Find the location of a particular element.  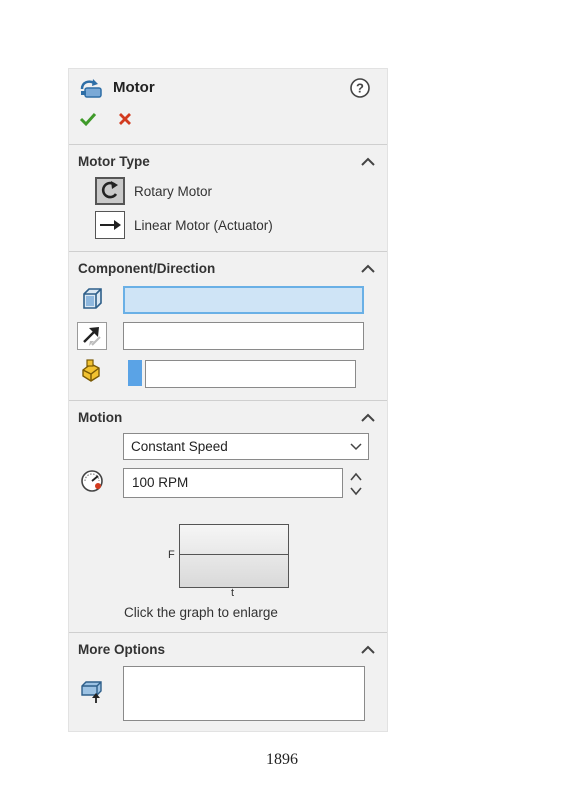

load-bearing-faces-icon is located at coordinates (91, 692).